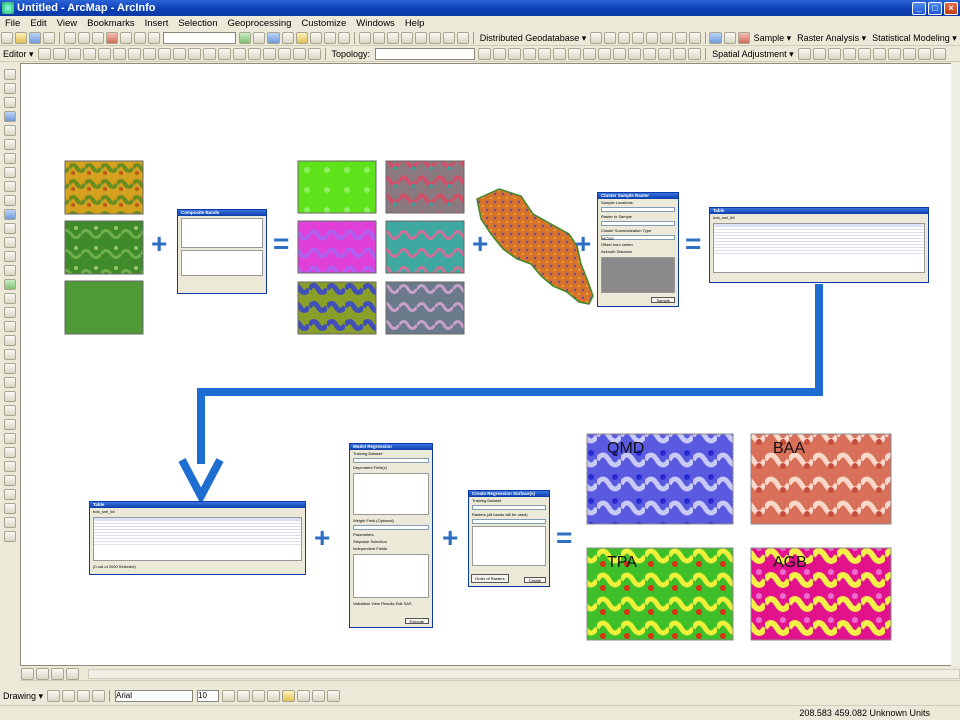 Image resolution: width=960 pixels, height=720 pixels. What do you see at coordinates (10, 130) in the screenshot?
I see `fixed-zoom-in-icon` at bounding box center [10, 130].